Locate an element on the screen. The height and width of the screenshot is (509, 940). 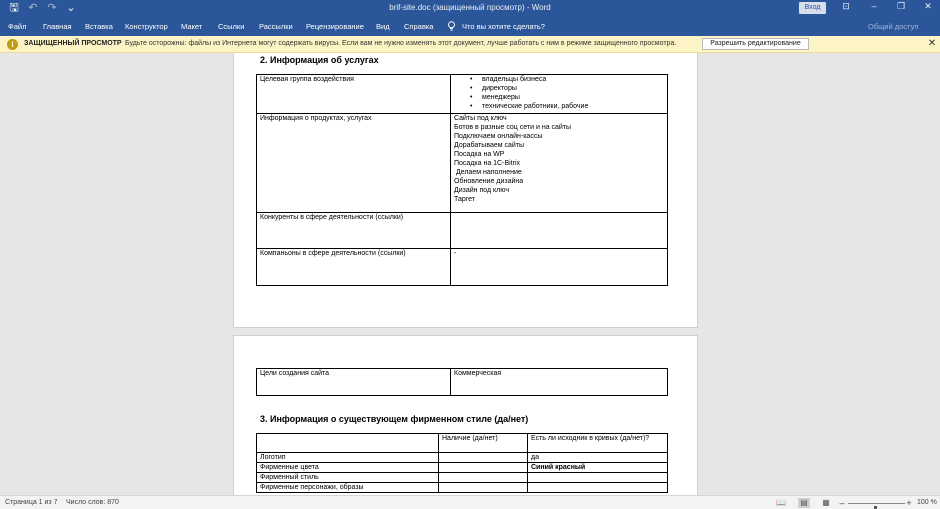
close-window-button: ✕ is located at coordinates (928, 6).